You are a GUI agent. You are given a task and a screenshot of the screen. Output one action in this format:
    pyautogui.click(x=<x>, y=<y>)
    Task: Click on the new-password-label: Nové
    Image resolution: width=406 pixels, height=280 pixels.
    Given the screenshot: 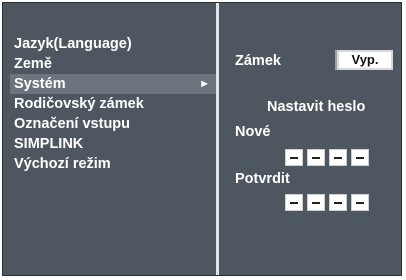 What is the action you would take?
    pyautogui.click(x=253, y=132)
    